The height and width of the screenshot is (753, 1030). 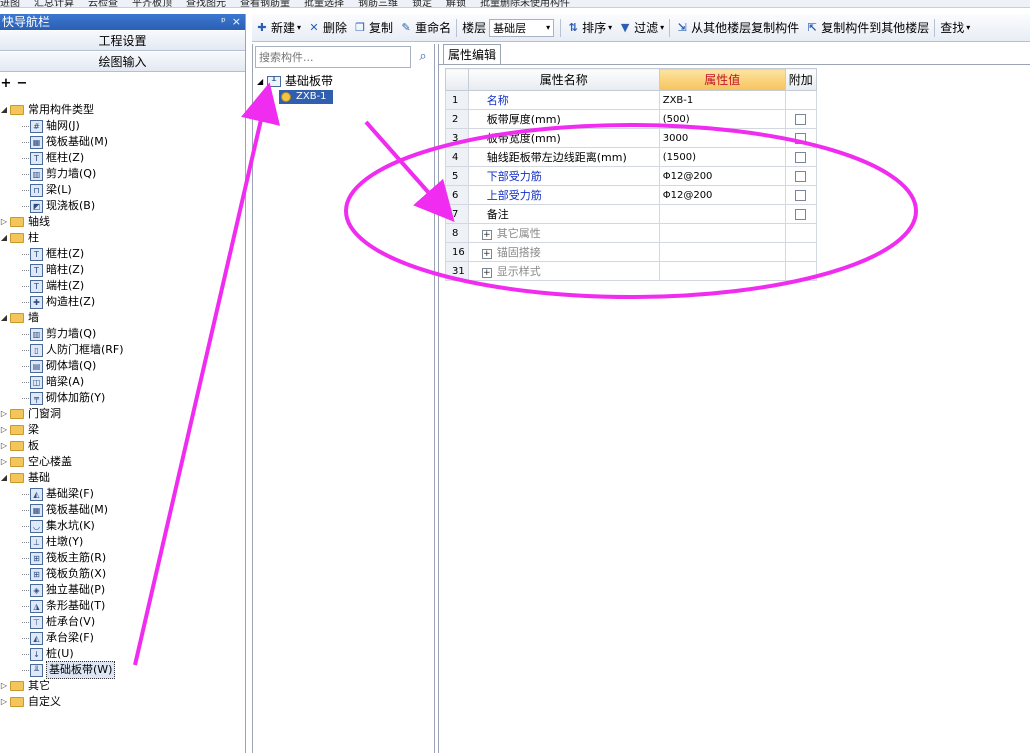 I want to click on tree-item: ⊞ 筏板负筋(X), so click(x=122, y=574).